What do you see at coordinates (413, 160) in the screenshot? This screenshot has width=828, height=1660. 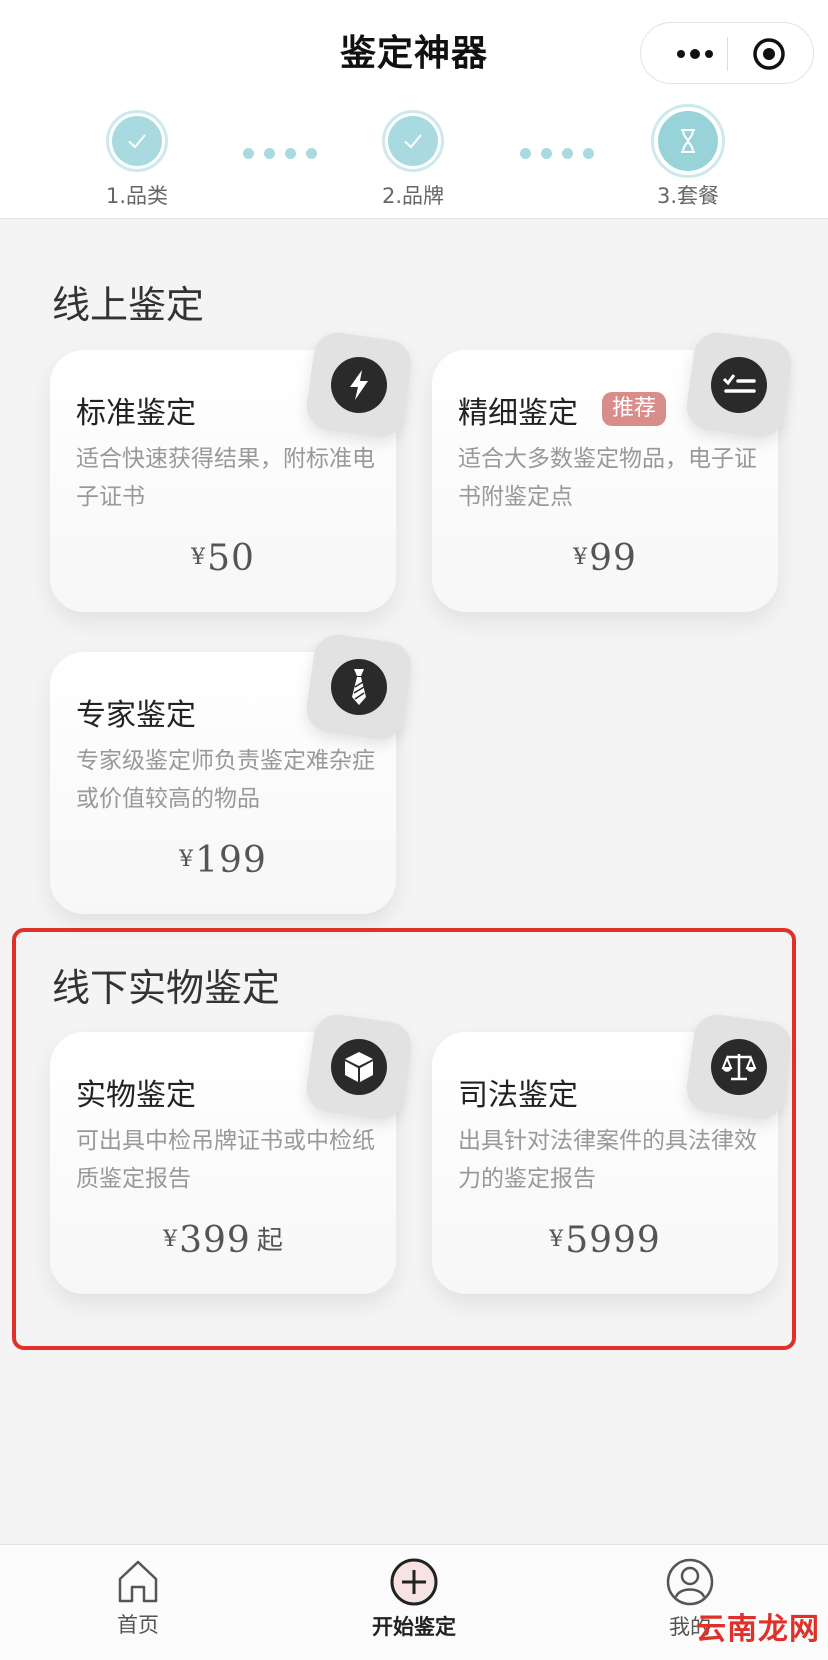 I see `step-brand: 2.品牌` at bounding box center [413, 160].